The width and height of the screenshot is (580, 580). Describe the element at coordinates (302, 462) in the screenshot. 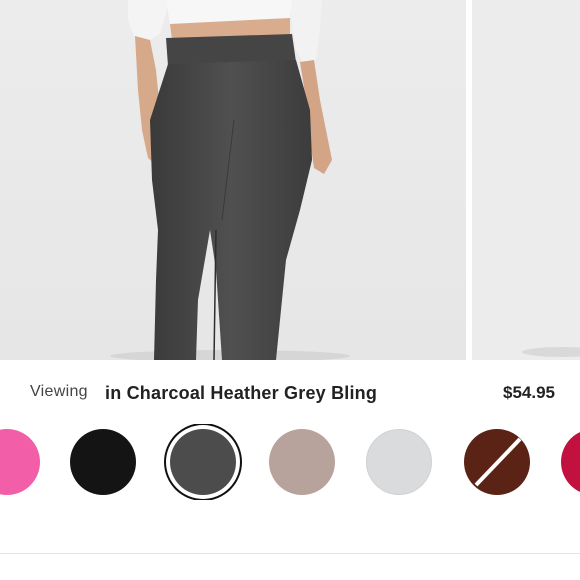

I see `swatch-taupe-heather` at that location.